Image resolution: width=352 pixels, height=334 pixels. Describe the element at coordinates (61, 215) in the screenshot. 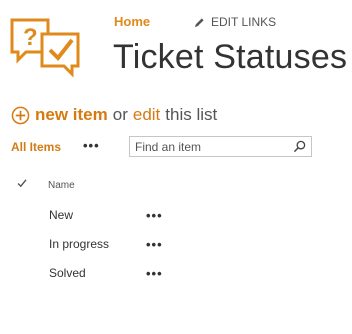

I see `list-item-name: New` at that location.